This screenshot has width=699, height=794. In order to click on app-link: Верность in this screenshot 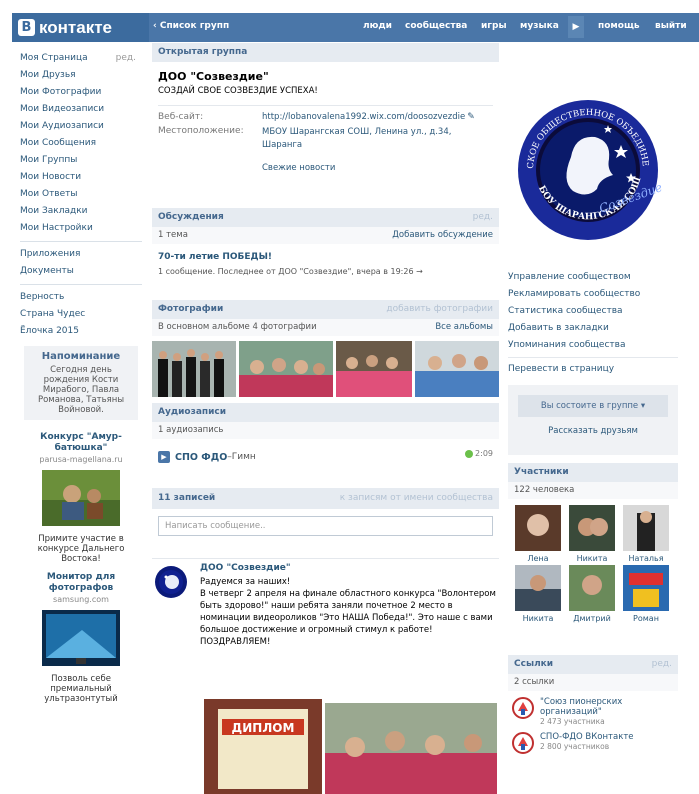, I will do `click(81, 297)`.